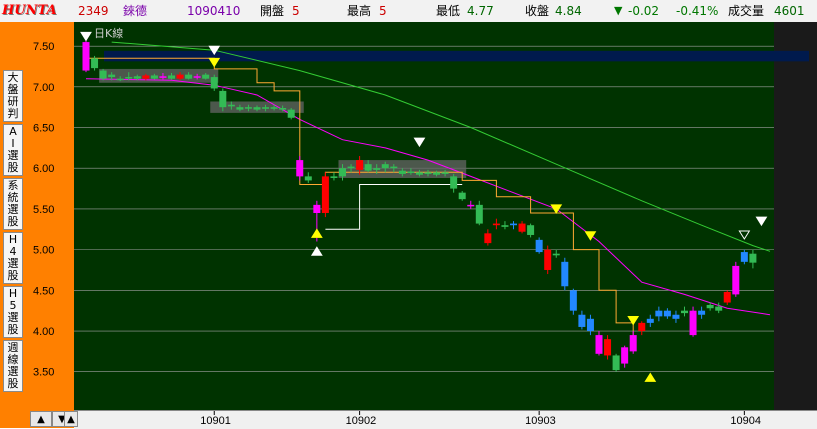  What do you see at coordinates (480, 11) in the screenshot?
I see `low-value: 4.77` at bounding box center [480, 11].